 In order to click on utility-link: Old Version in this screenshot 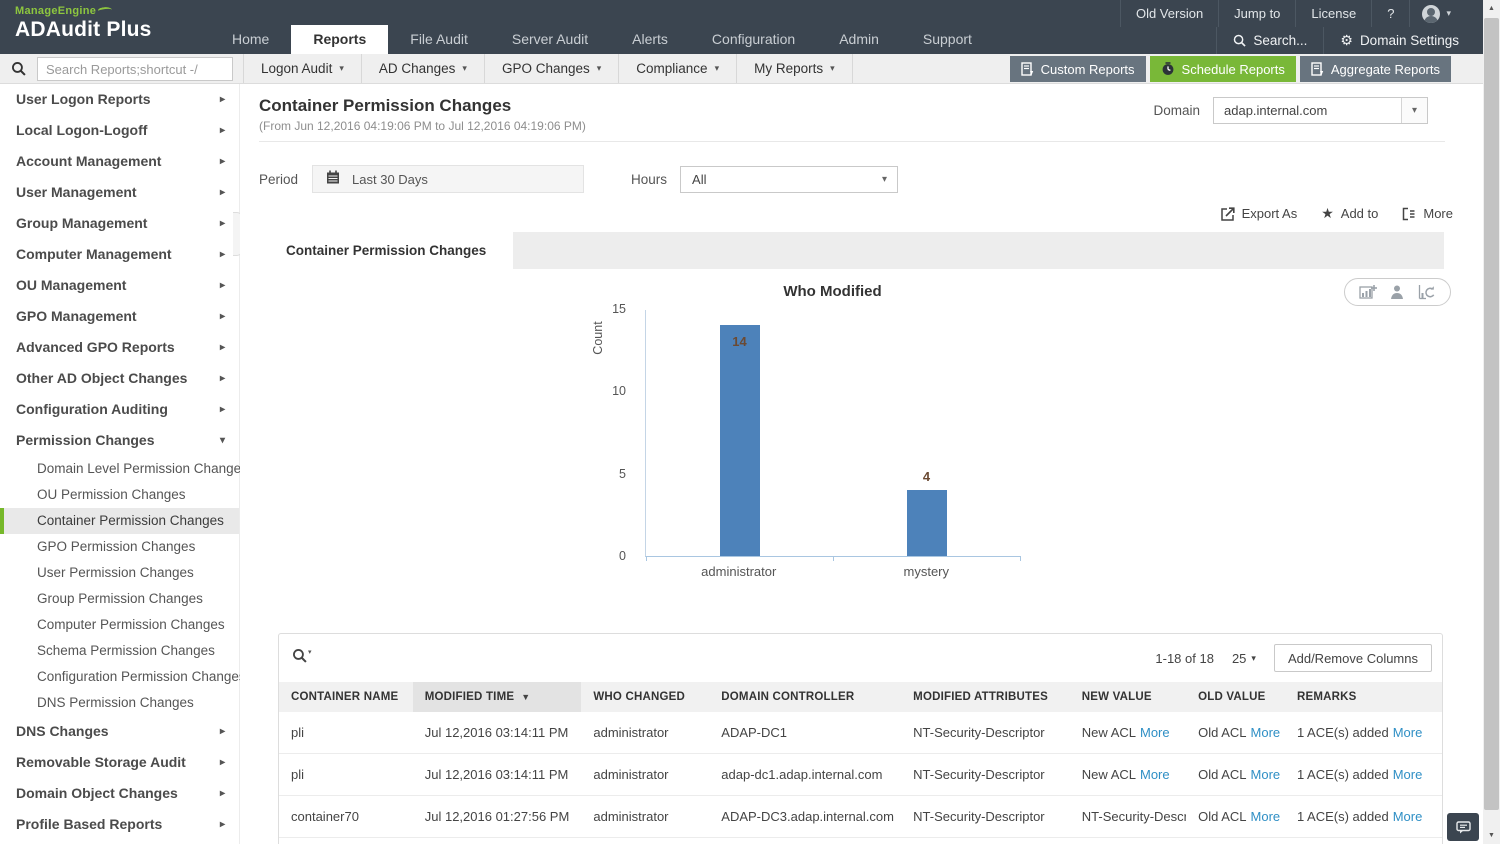, I will do `click(1168, 13)`.